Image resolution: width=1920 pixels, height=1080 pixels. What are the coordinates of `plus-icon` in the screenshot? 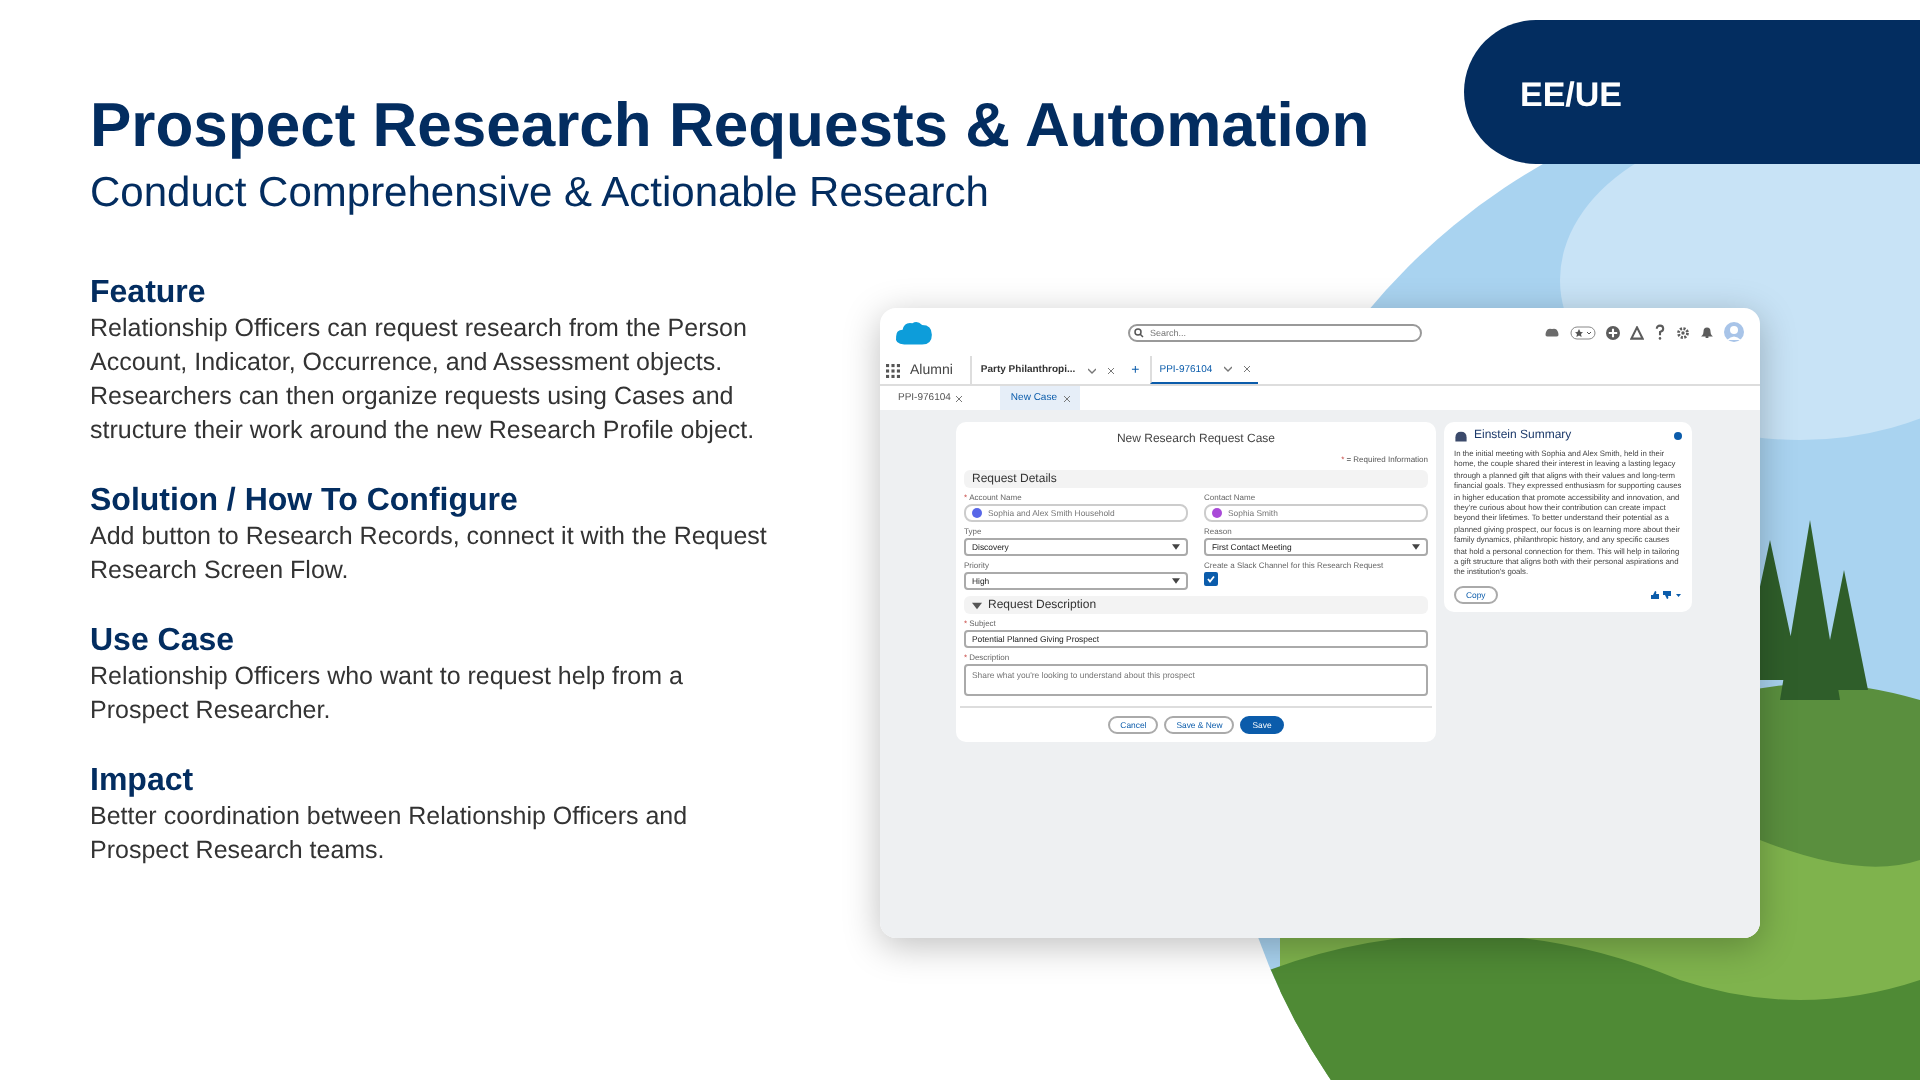 It's located at (1613, 332).